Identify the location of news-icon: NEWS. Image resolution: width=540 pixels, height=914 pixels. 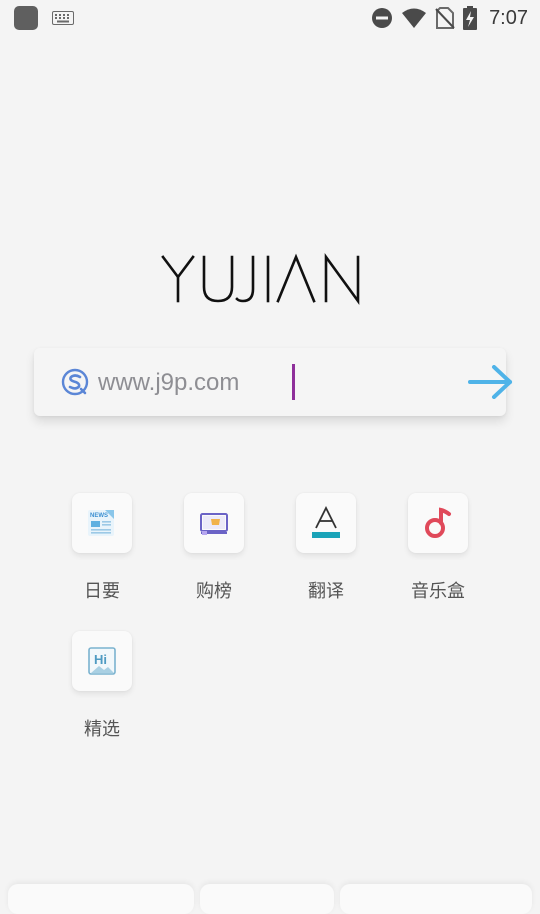
(101, 523).